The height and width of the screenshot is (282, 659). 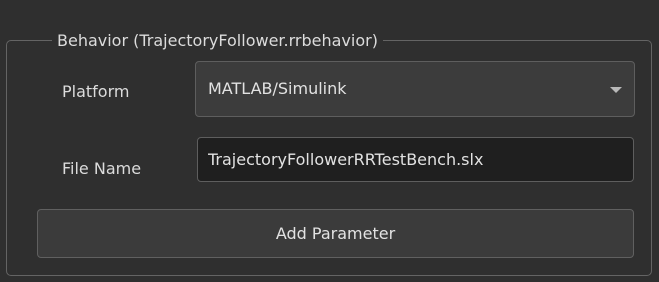 What do you see at coordinates (102, 168) in the screenshot?
I see `file-name-label: File Name` at bounding box center [102, 168].